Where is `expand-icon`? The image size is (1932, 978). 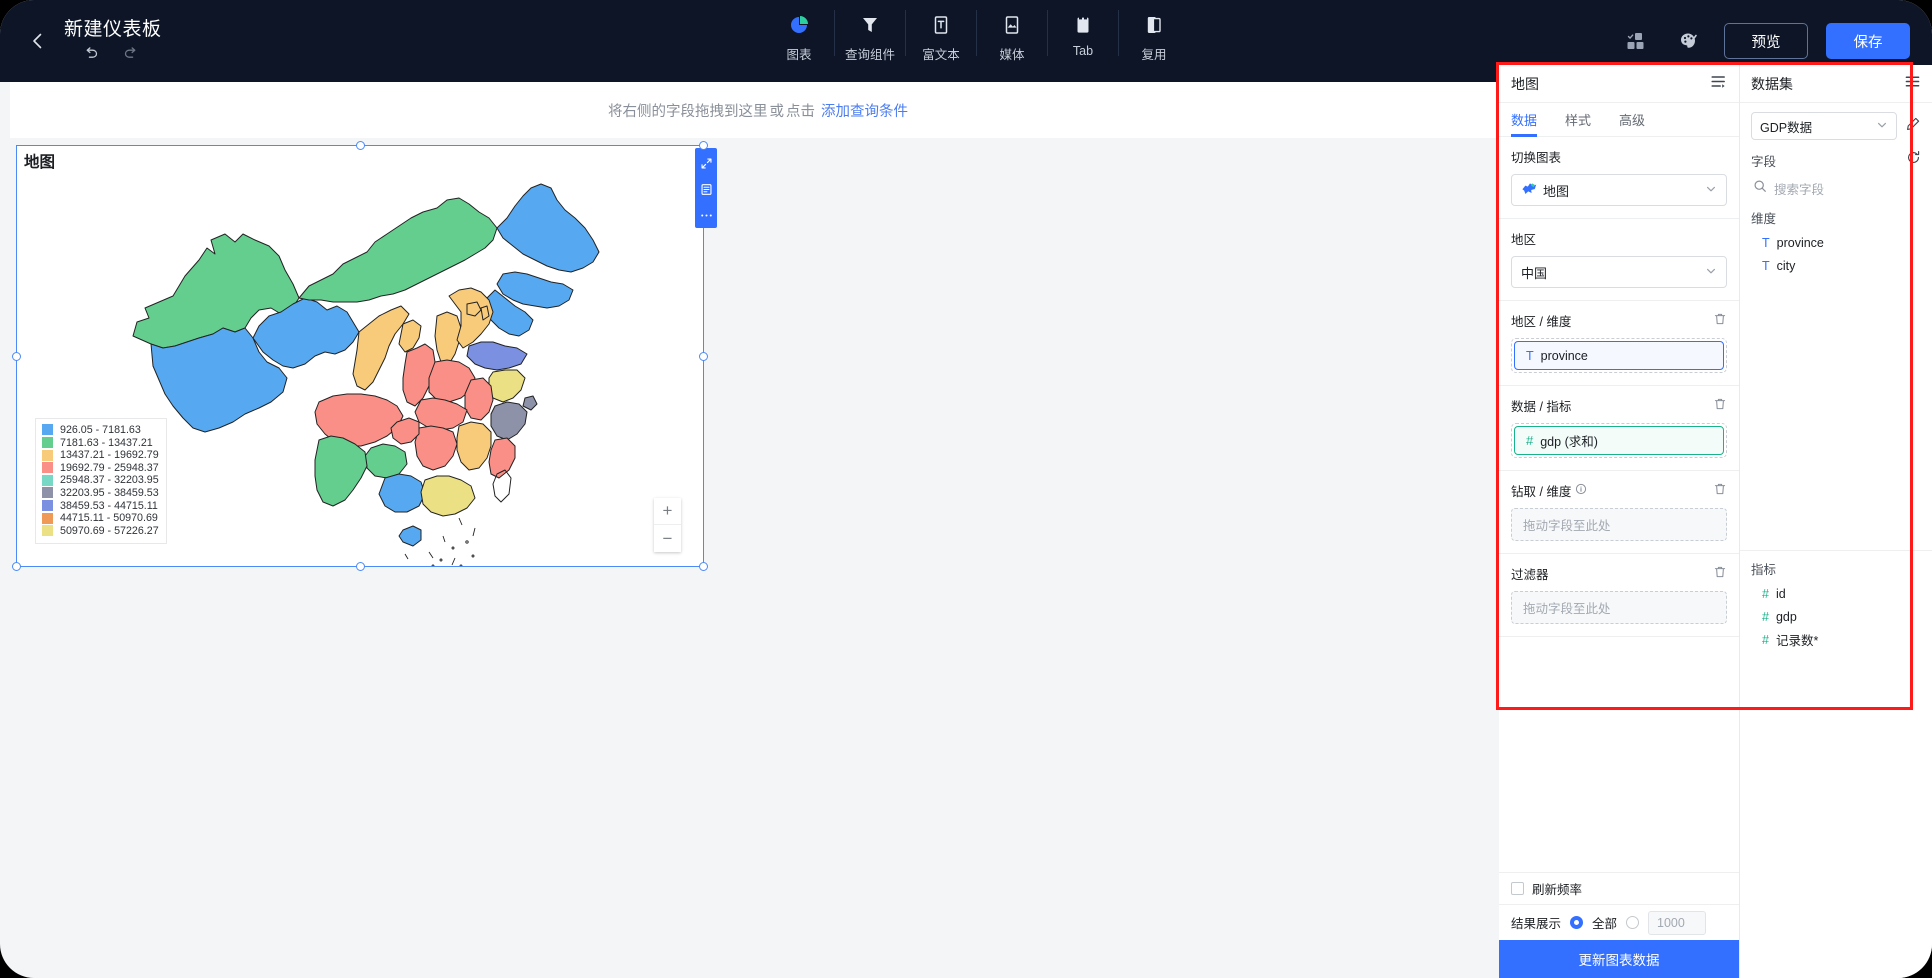 expand-icon is located at coordinates (706, 163).